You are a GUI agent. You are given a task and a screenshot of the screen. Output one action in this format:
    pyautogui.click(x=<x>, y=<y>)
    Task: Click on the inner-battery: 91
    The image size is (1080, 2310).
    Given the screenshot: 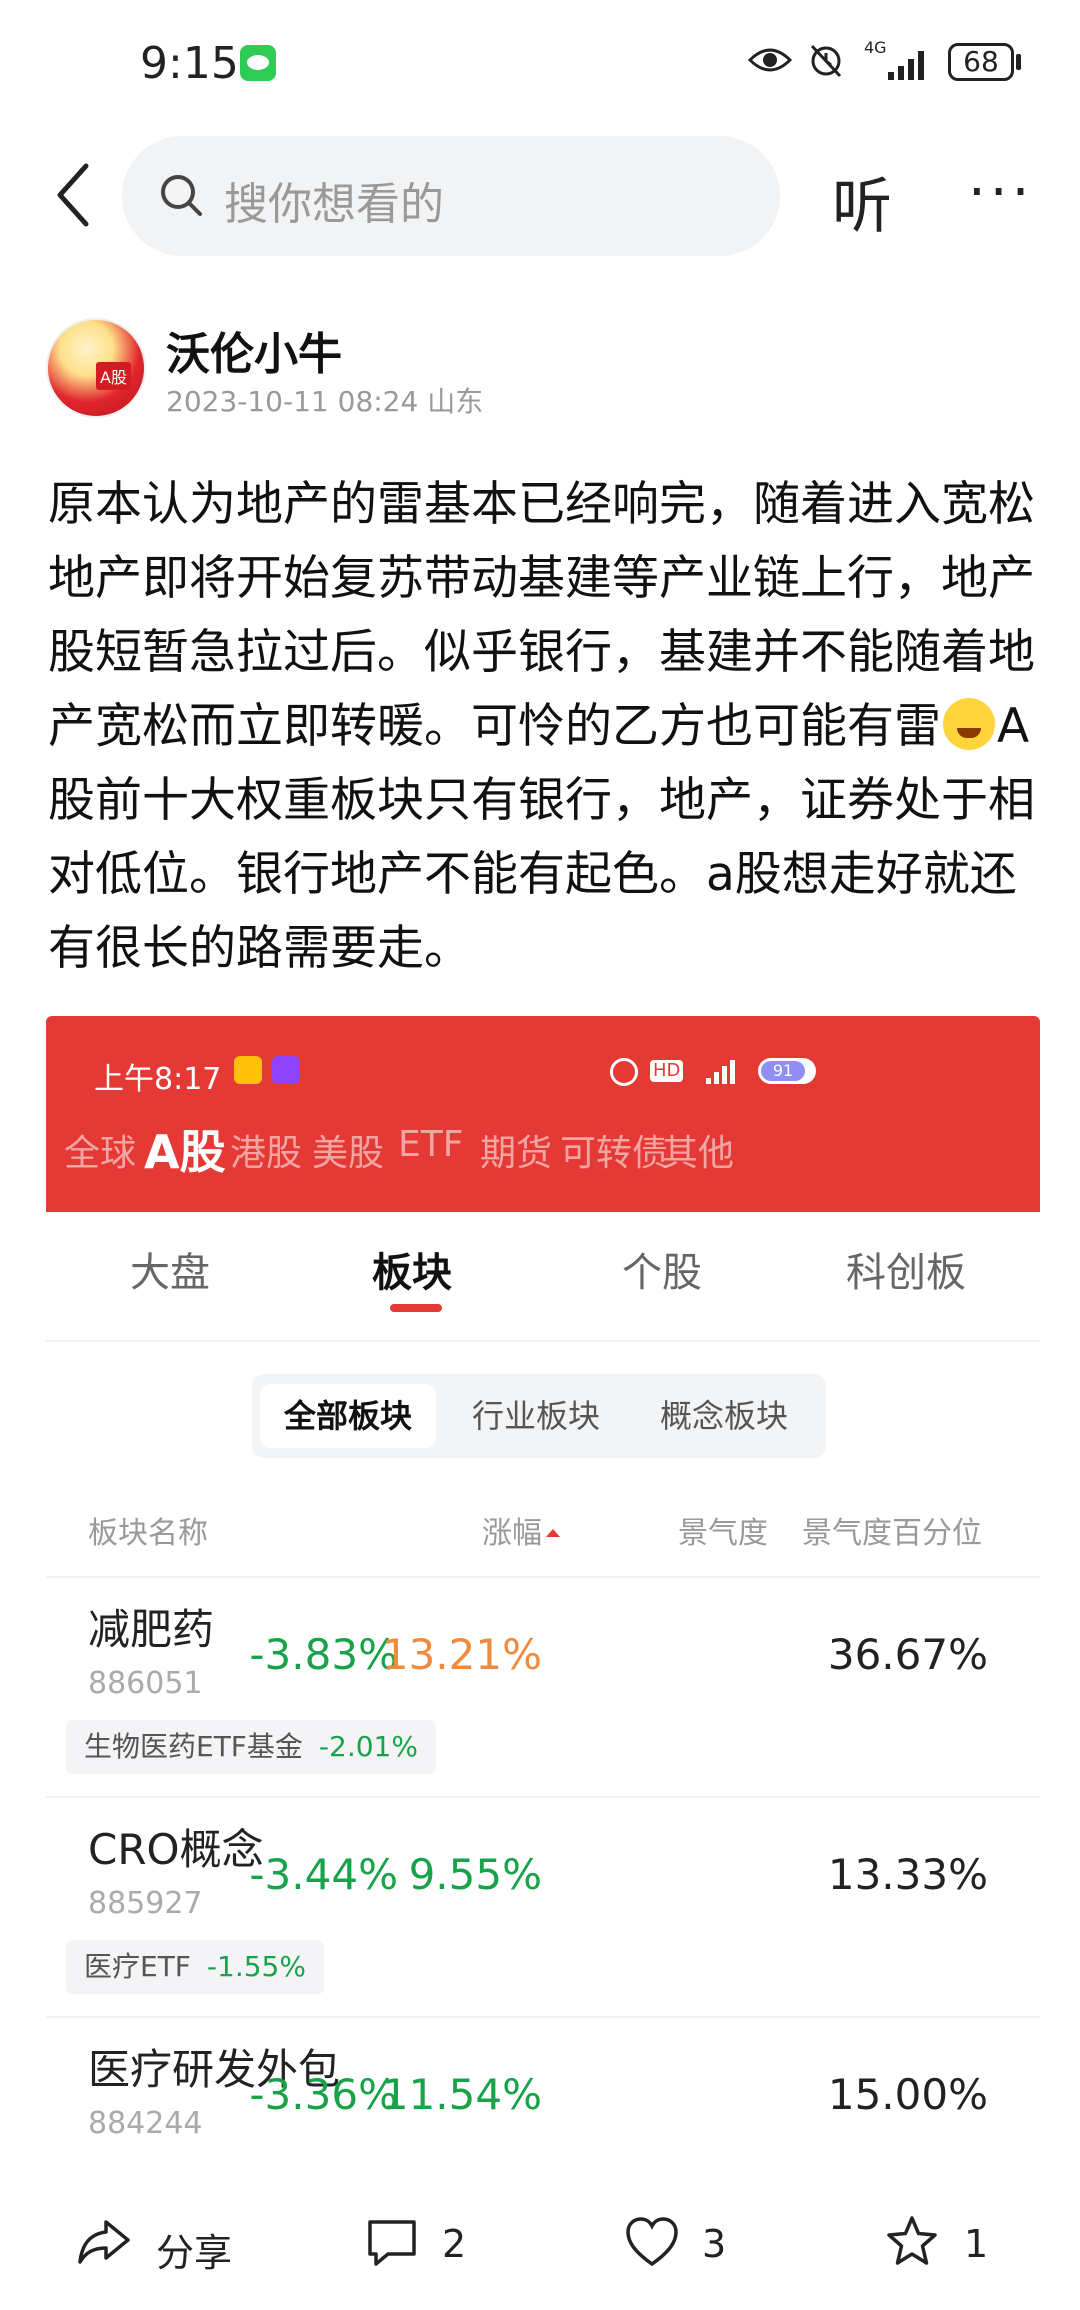 What is the action you would take?
    pyautogui.click(x=787, y=1071)
    